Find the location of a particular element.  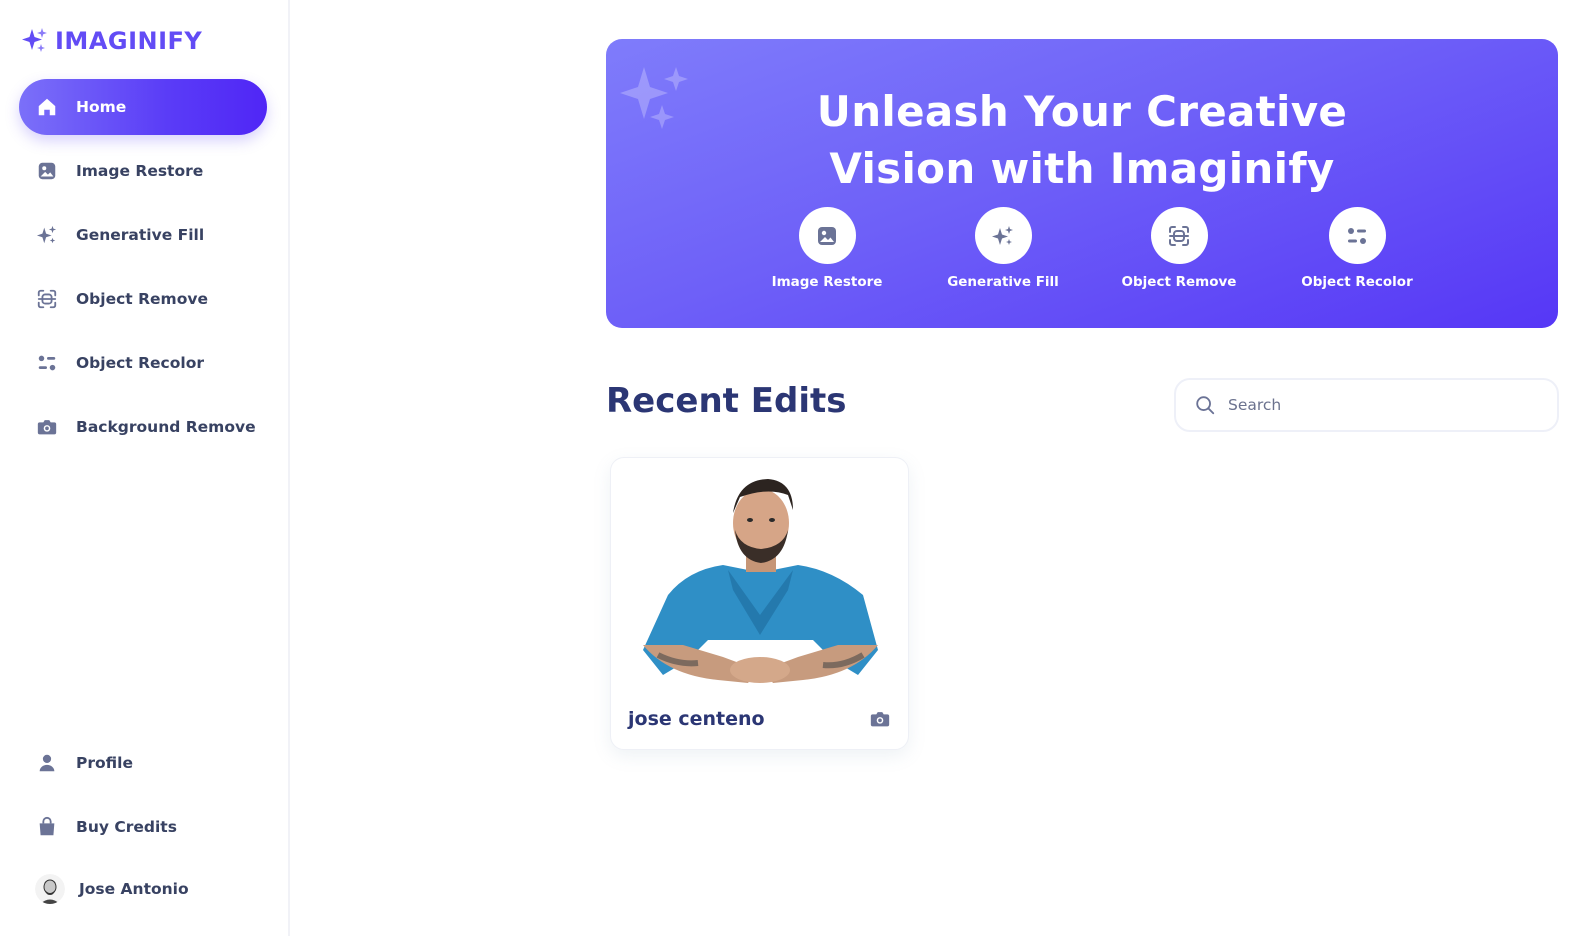

avatar is located at coordinates (50, 889).